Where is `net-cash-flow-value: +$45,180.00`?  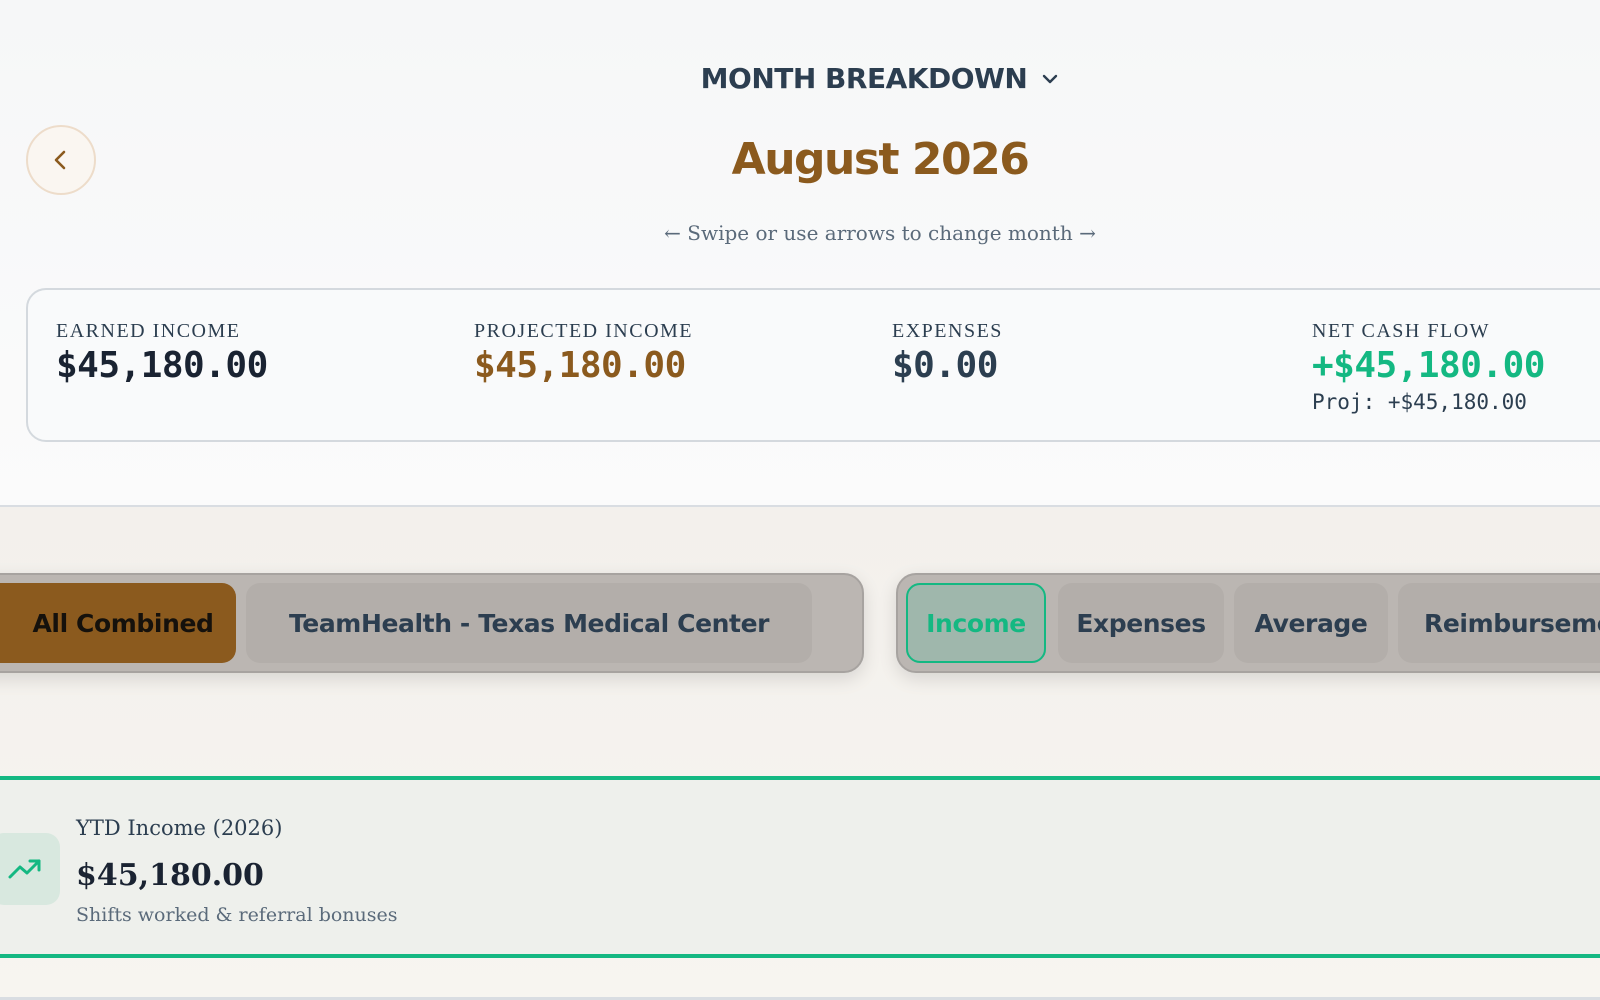
net-cash-flow-value: +$45,180.00 is located at coordinates (1428, 365).